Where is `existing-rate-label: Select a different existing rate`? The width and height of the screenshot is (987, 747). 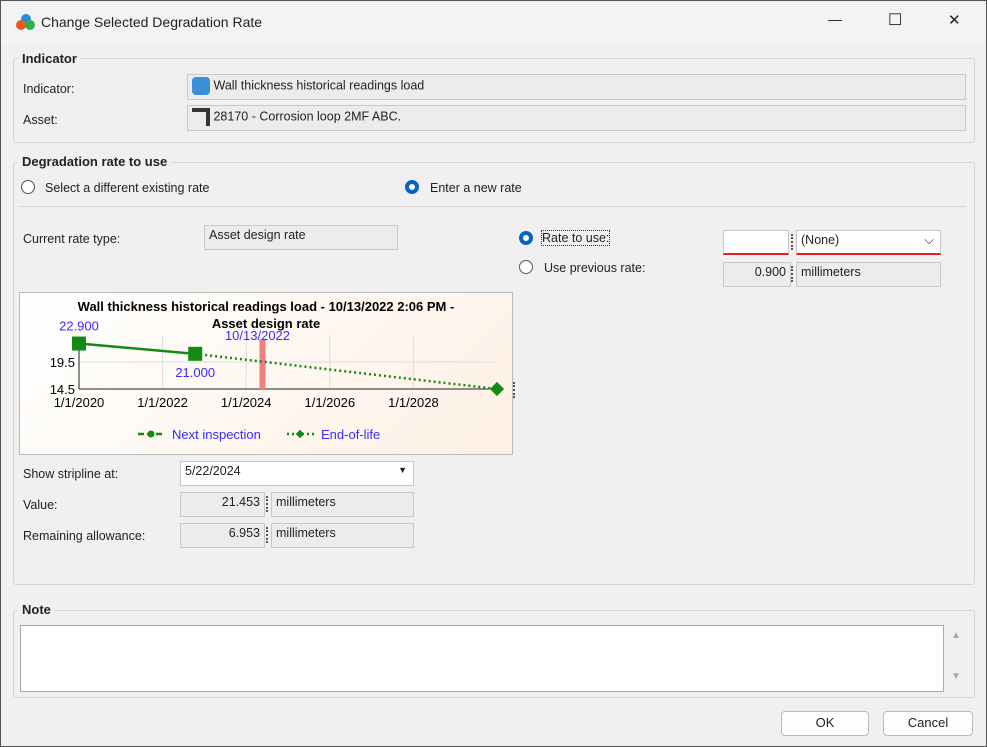 existing-rate-label: Select a different existing rate is located at coordinates (127, 188).